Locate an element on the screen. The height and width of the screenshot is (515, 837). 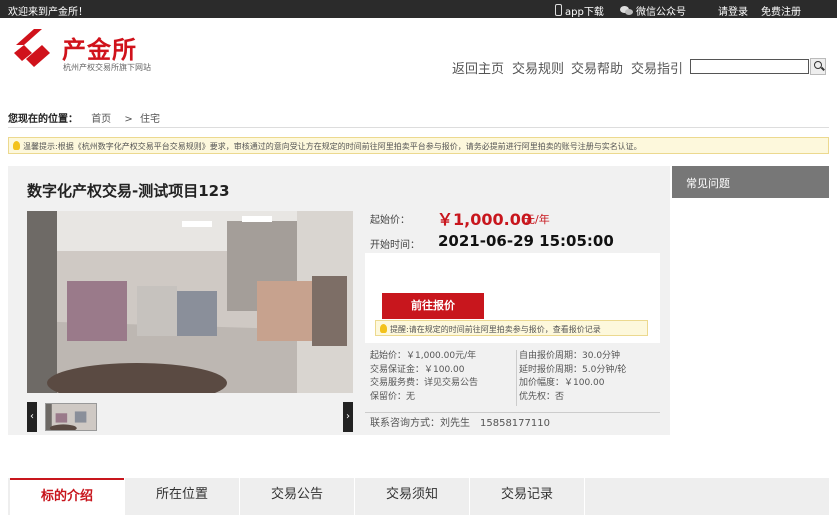
details-bottom-divider is located at coordinates (512, 412).